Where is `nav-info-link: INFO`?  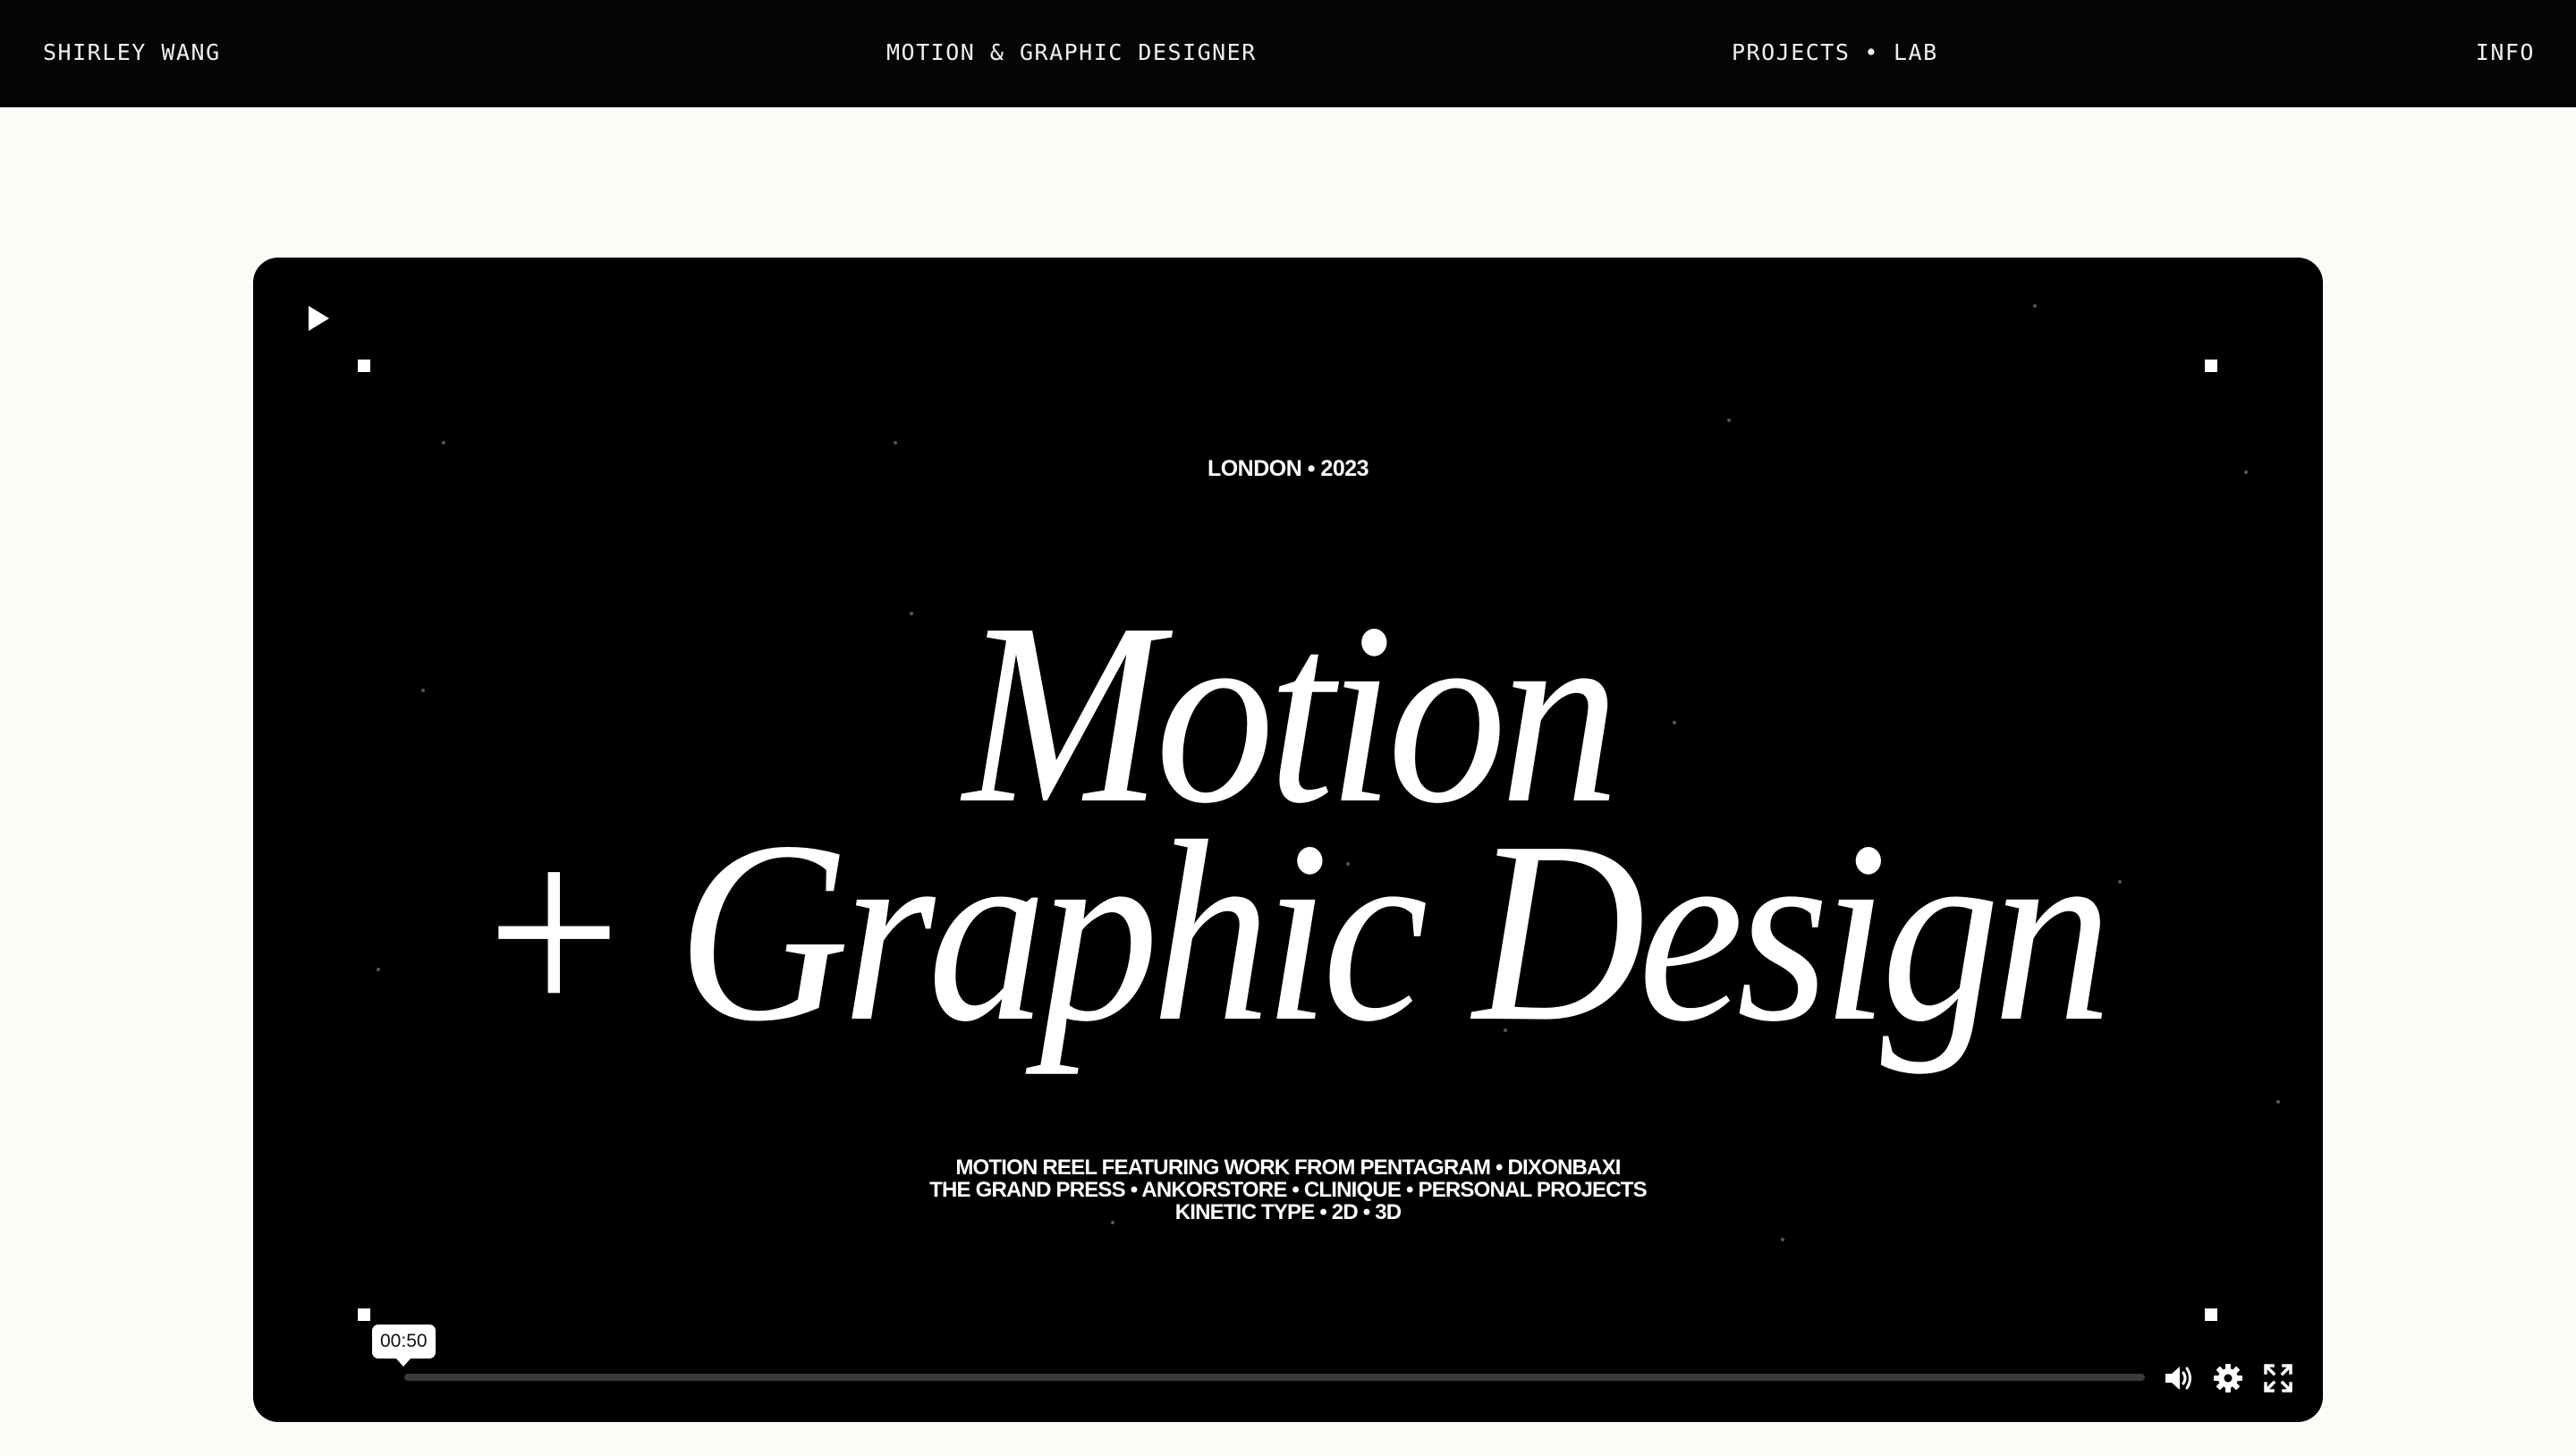 nav-info-link: INFO is located at coordinates (2505, 53).